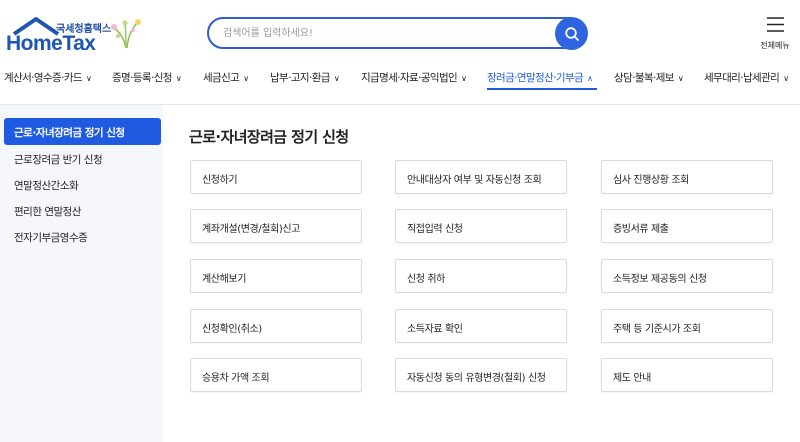 The height and width of the screenshot is (442, 800). Describe the element at coordinates (300, 78) in the screenshot. I see `nav-label: 납부·고지·환급` at that location.